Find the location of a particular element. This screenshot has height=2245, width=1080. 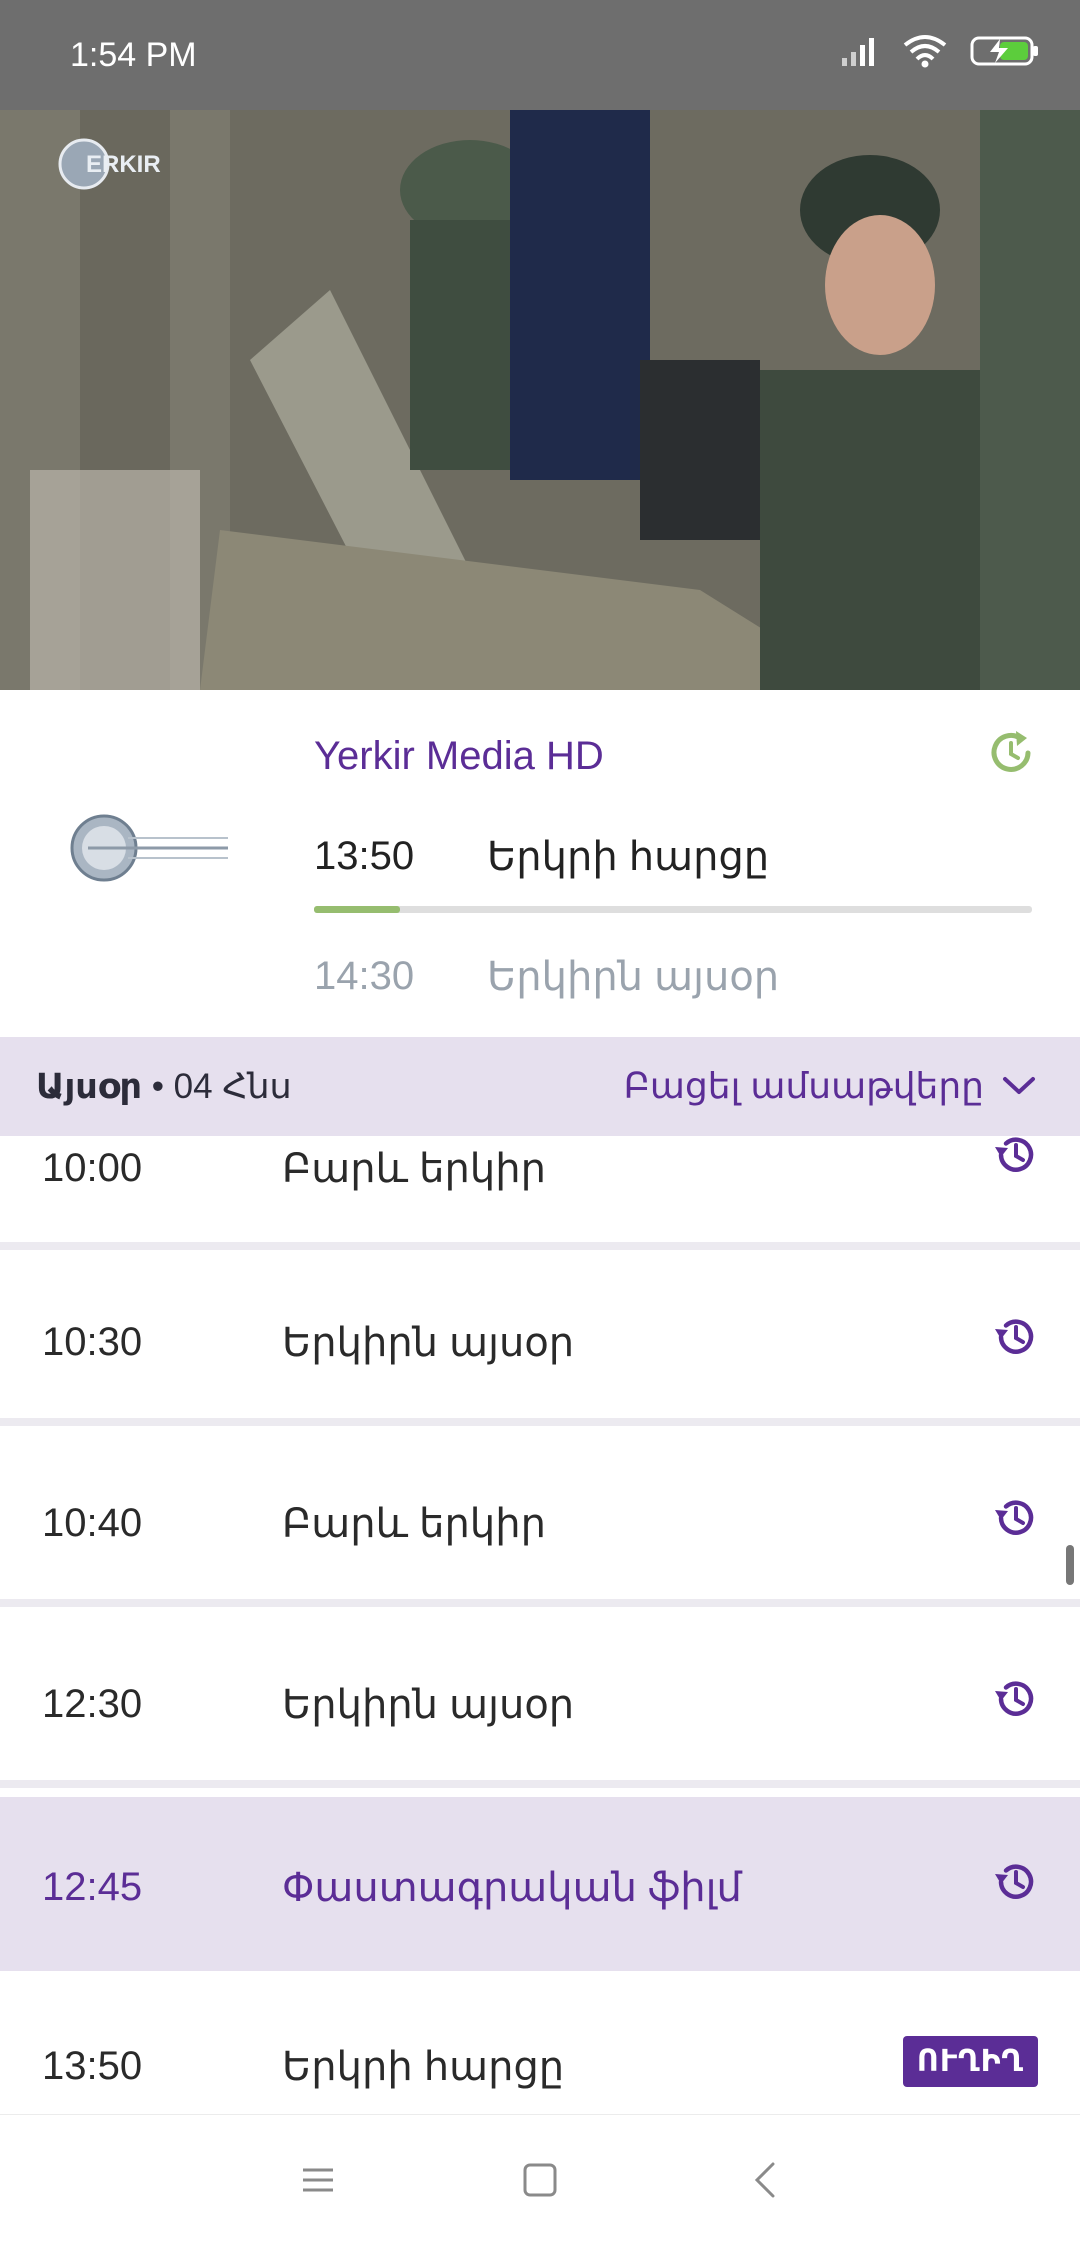

schedule-row: 10:30 Երկիրն այսօր is located at coordinates (540, 1339).